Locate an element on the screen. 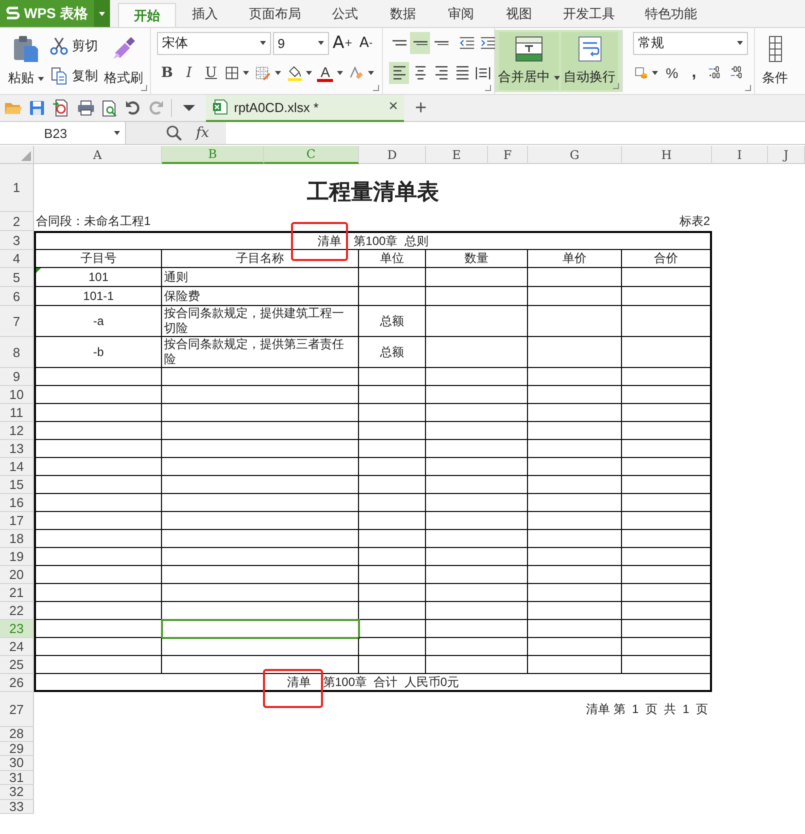 The image size is (805, 834). row-header: 15 is located at coordinates (17, 485).